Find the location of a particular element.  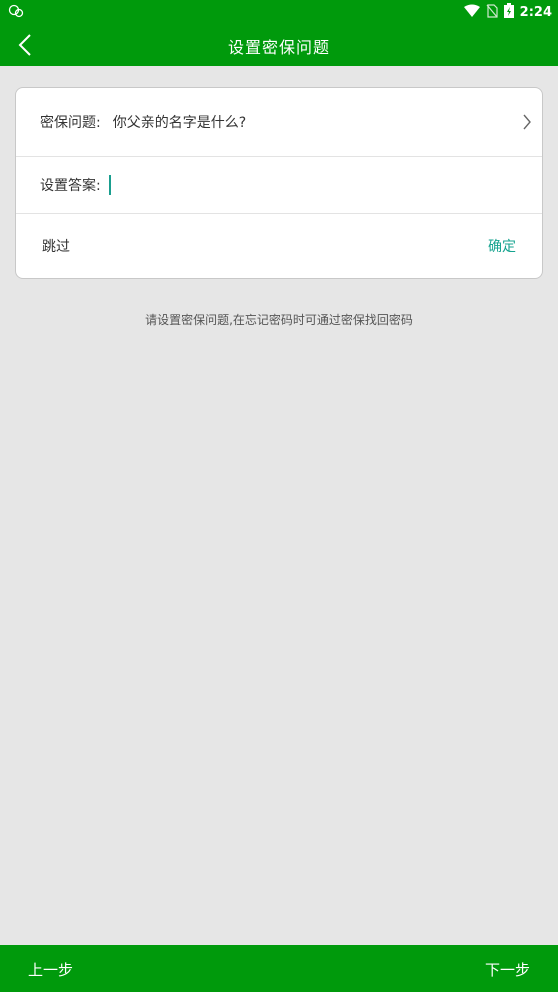

skip-button: 跳过 is located at coordinates (56, 246).